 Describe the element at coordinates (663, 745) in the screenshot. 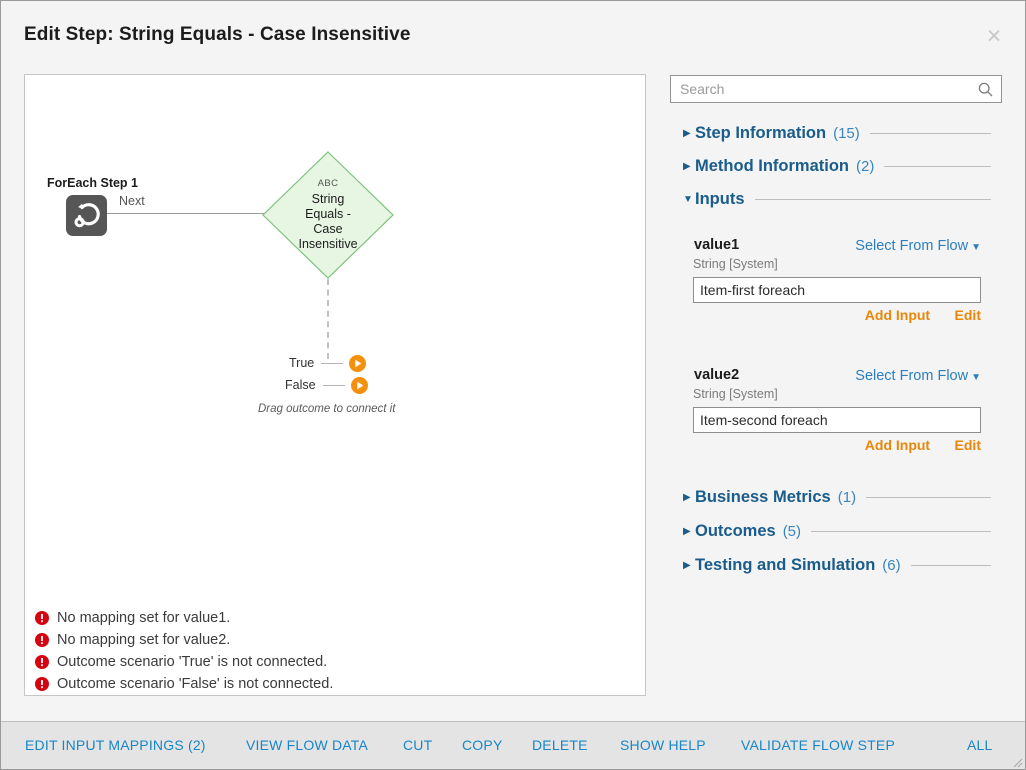

I see `toolbar-show-help: SHOW HELP` at that location.